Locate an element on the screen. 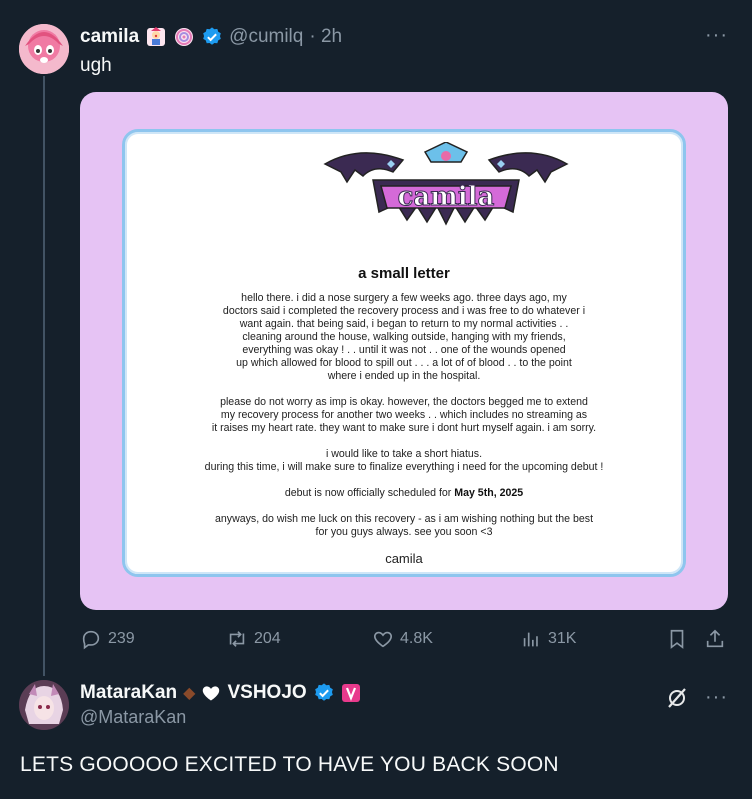 The image size is (752, 799). reply-author-handle: @MataraKan is located at coordinates (133, 717).